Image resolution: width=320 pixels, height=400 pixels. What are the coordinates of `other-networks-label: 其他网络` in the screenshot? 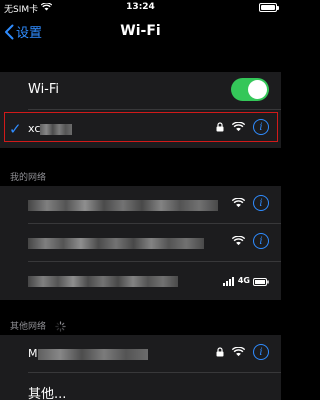 It's located at (28, 327).